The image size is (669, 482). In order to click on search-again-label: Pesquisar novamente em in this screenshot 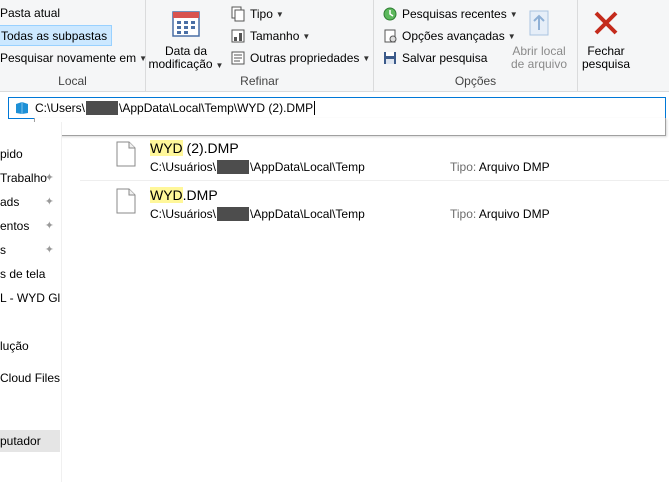, I will do `click(68, 58)`.